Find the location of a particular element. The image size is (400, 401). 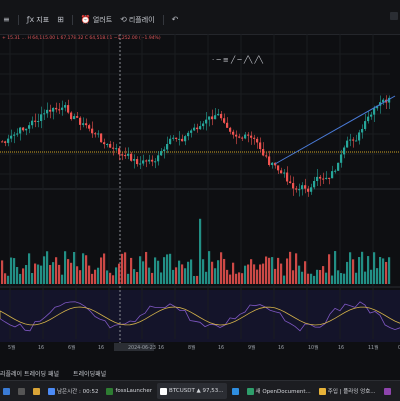

vscode-icon is located at coordinates (235, 391).